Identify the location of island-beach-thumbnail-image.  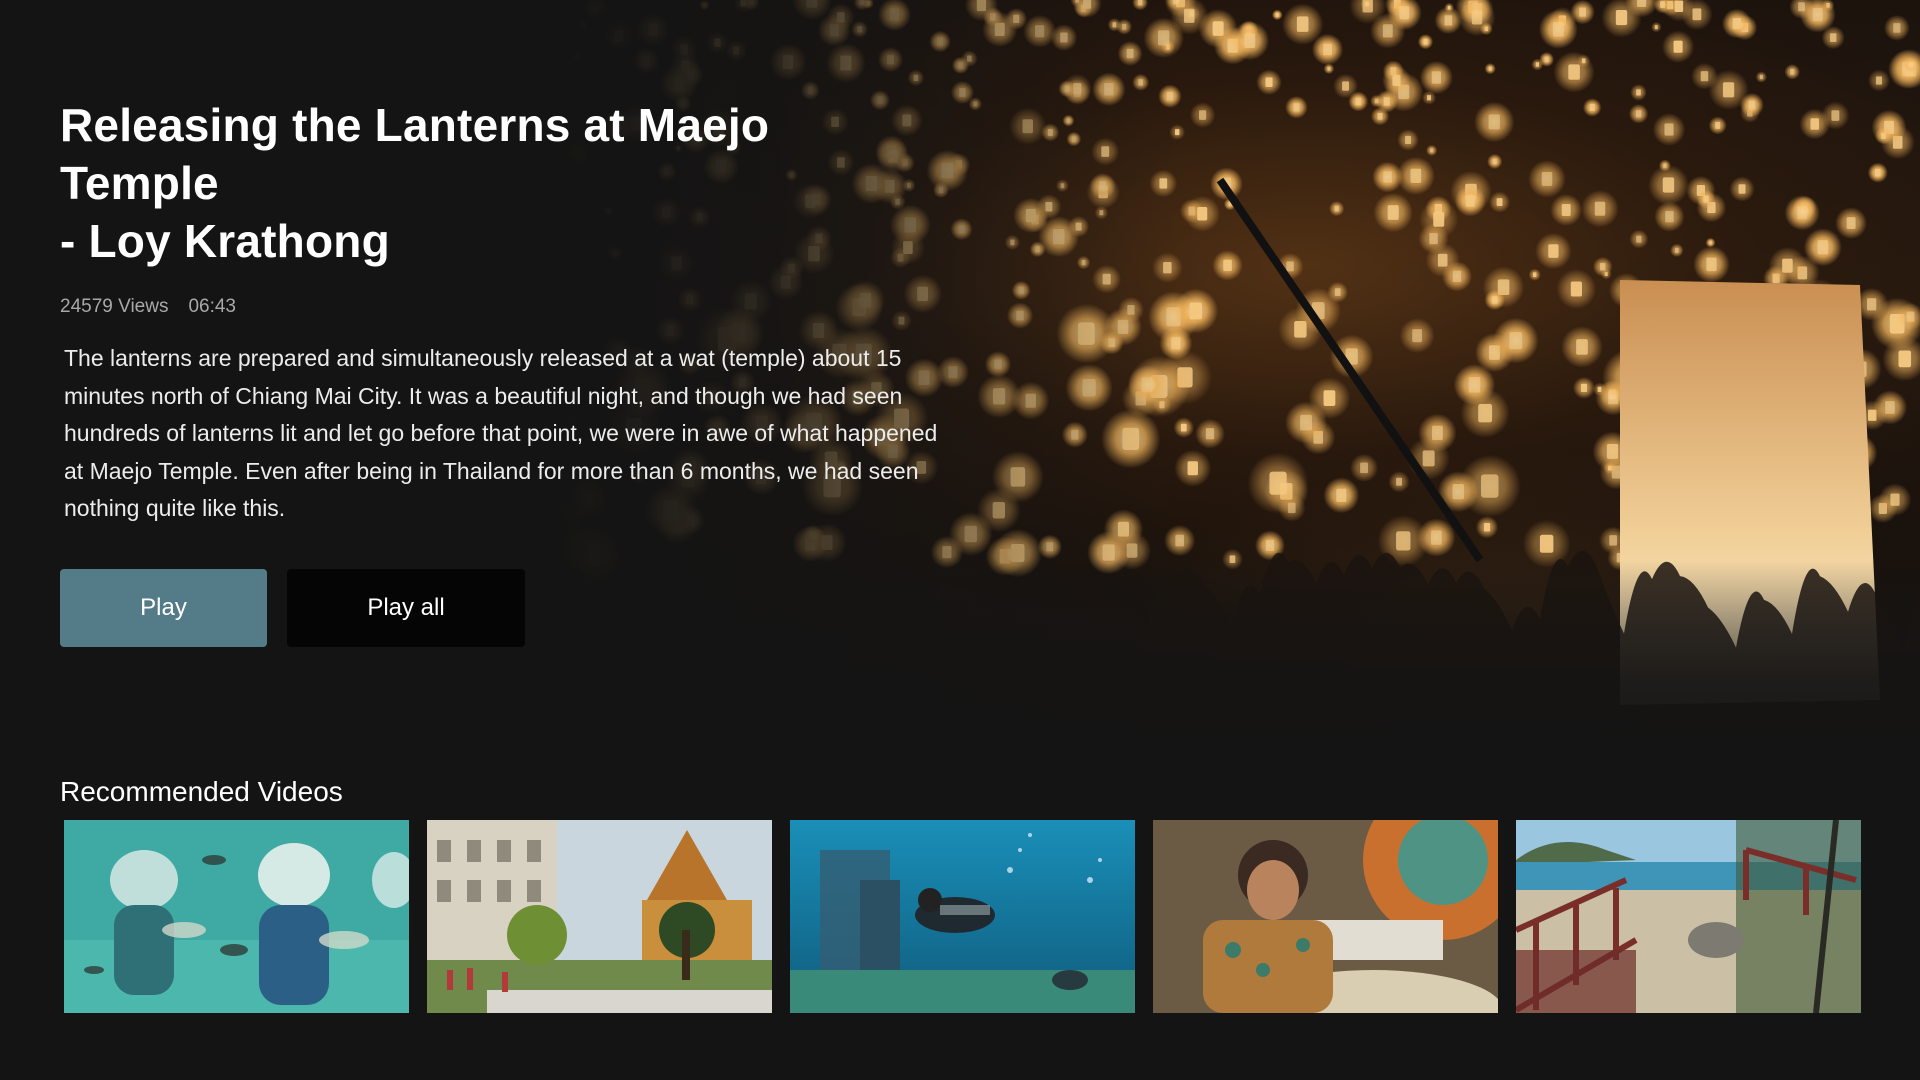
(1688, 916).